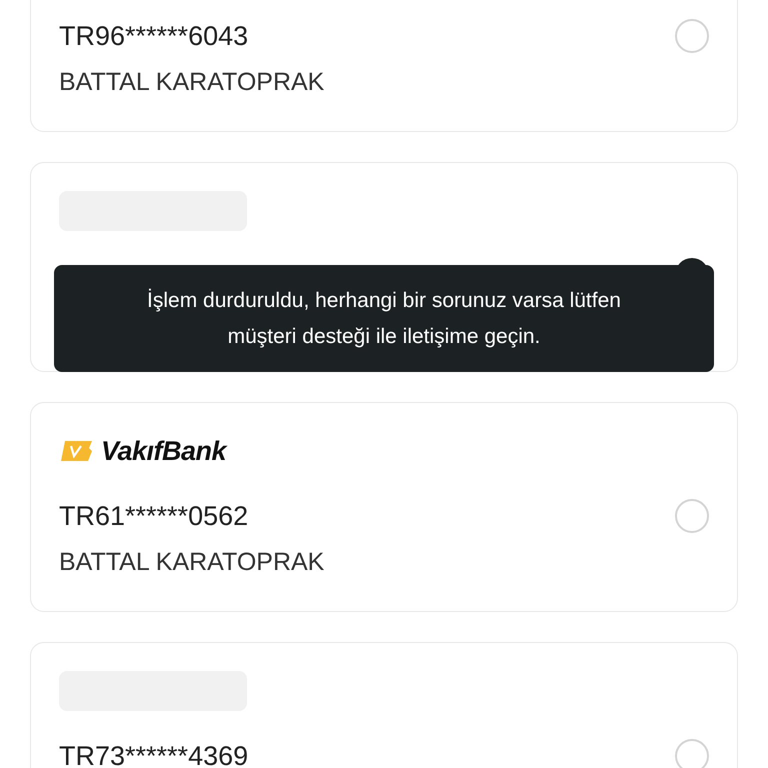 Image resolution: width=768 pixels, height=768 pixels. What do you see at coordinates (163, 451) in the screenshot?
I see `bank-name: VakıfBank` at bounding box center [163, 451].